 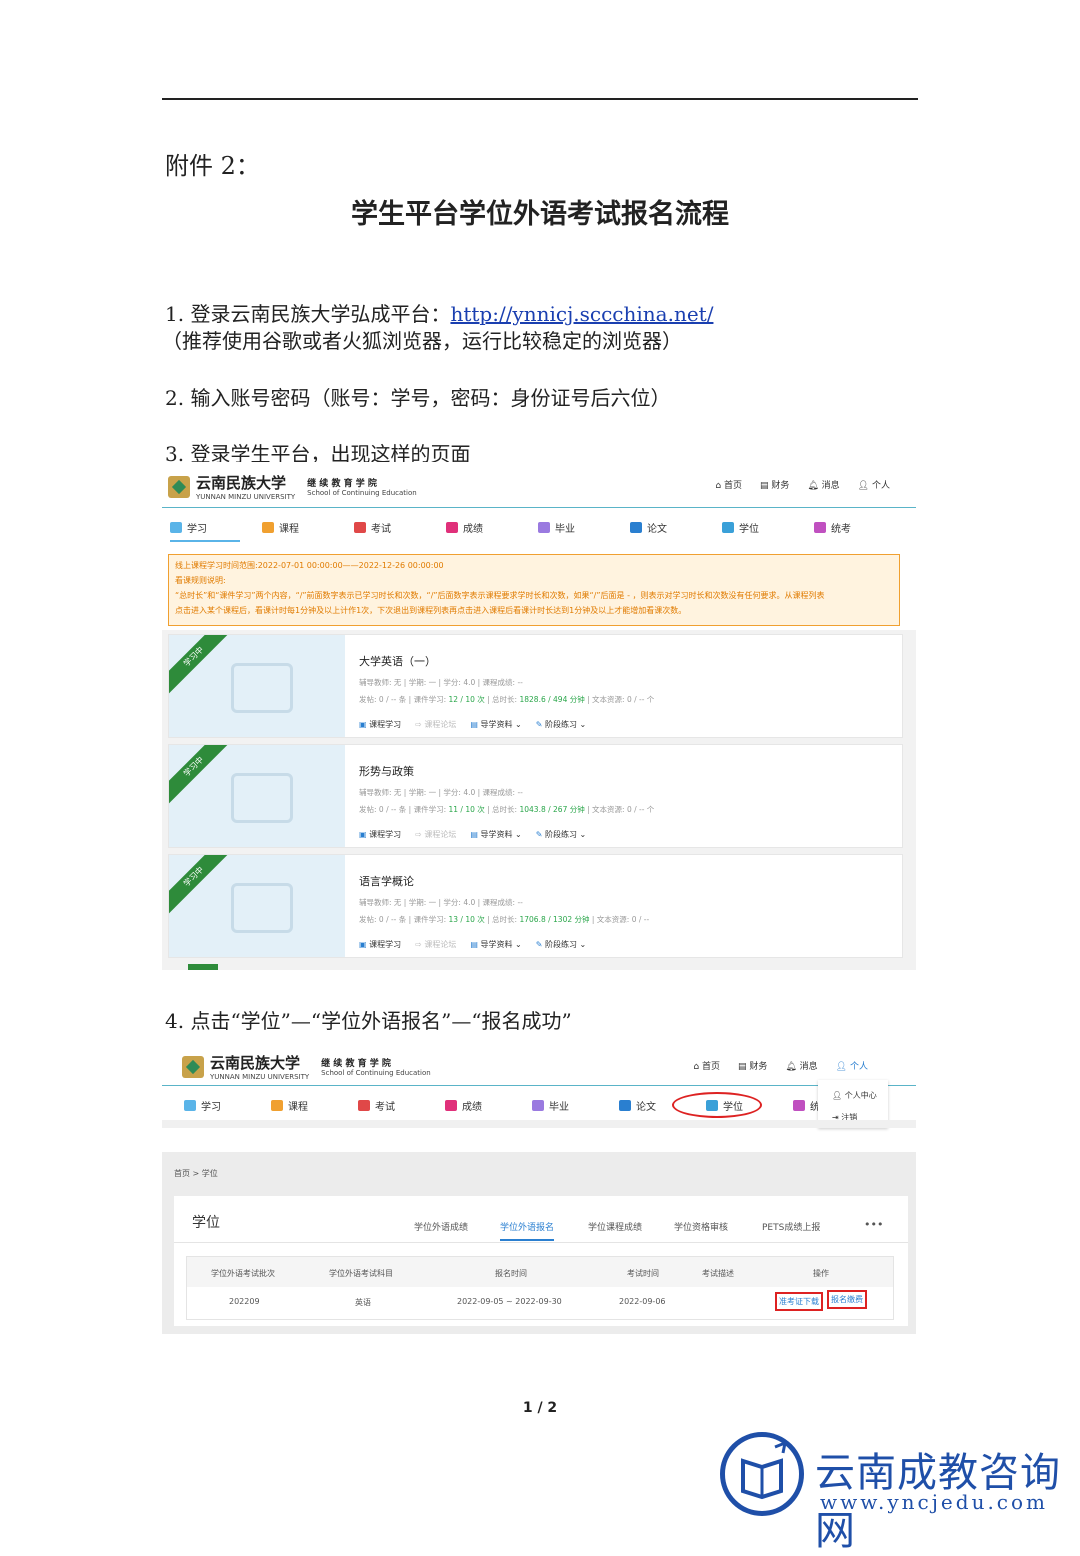 I want to click on course-info: 辅导教师: 无 | 学期: 一 | 学分: 4.0 | 课程成绩: --, so click(x=441, y=792).